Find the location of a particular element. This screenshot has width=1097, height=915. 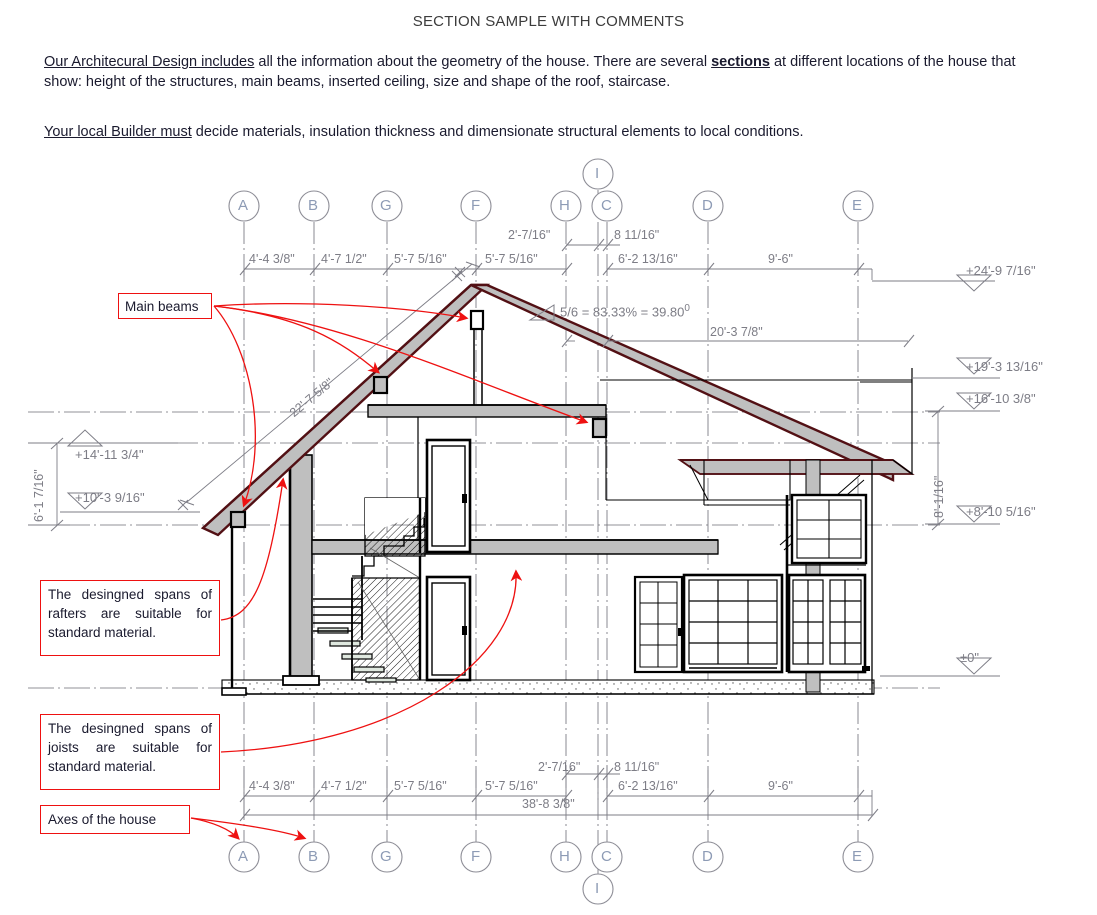

attic-collar-tie is located at coordinates (487, 411).